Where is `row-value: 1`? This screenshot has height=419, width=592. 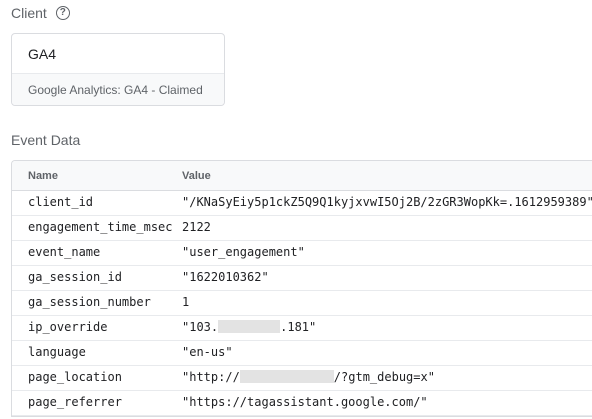
row-value: 1 is located at coordinates (186, 302).